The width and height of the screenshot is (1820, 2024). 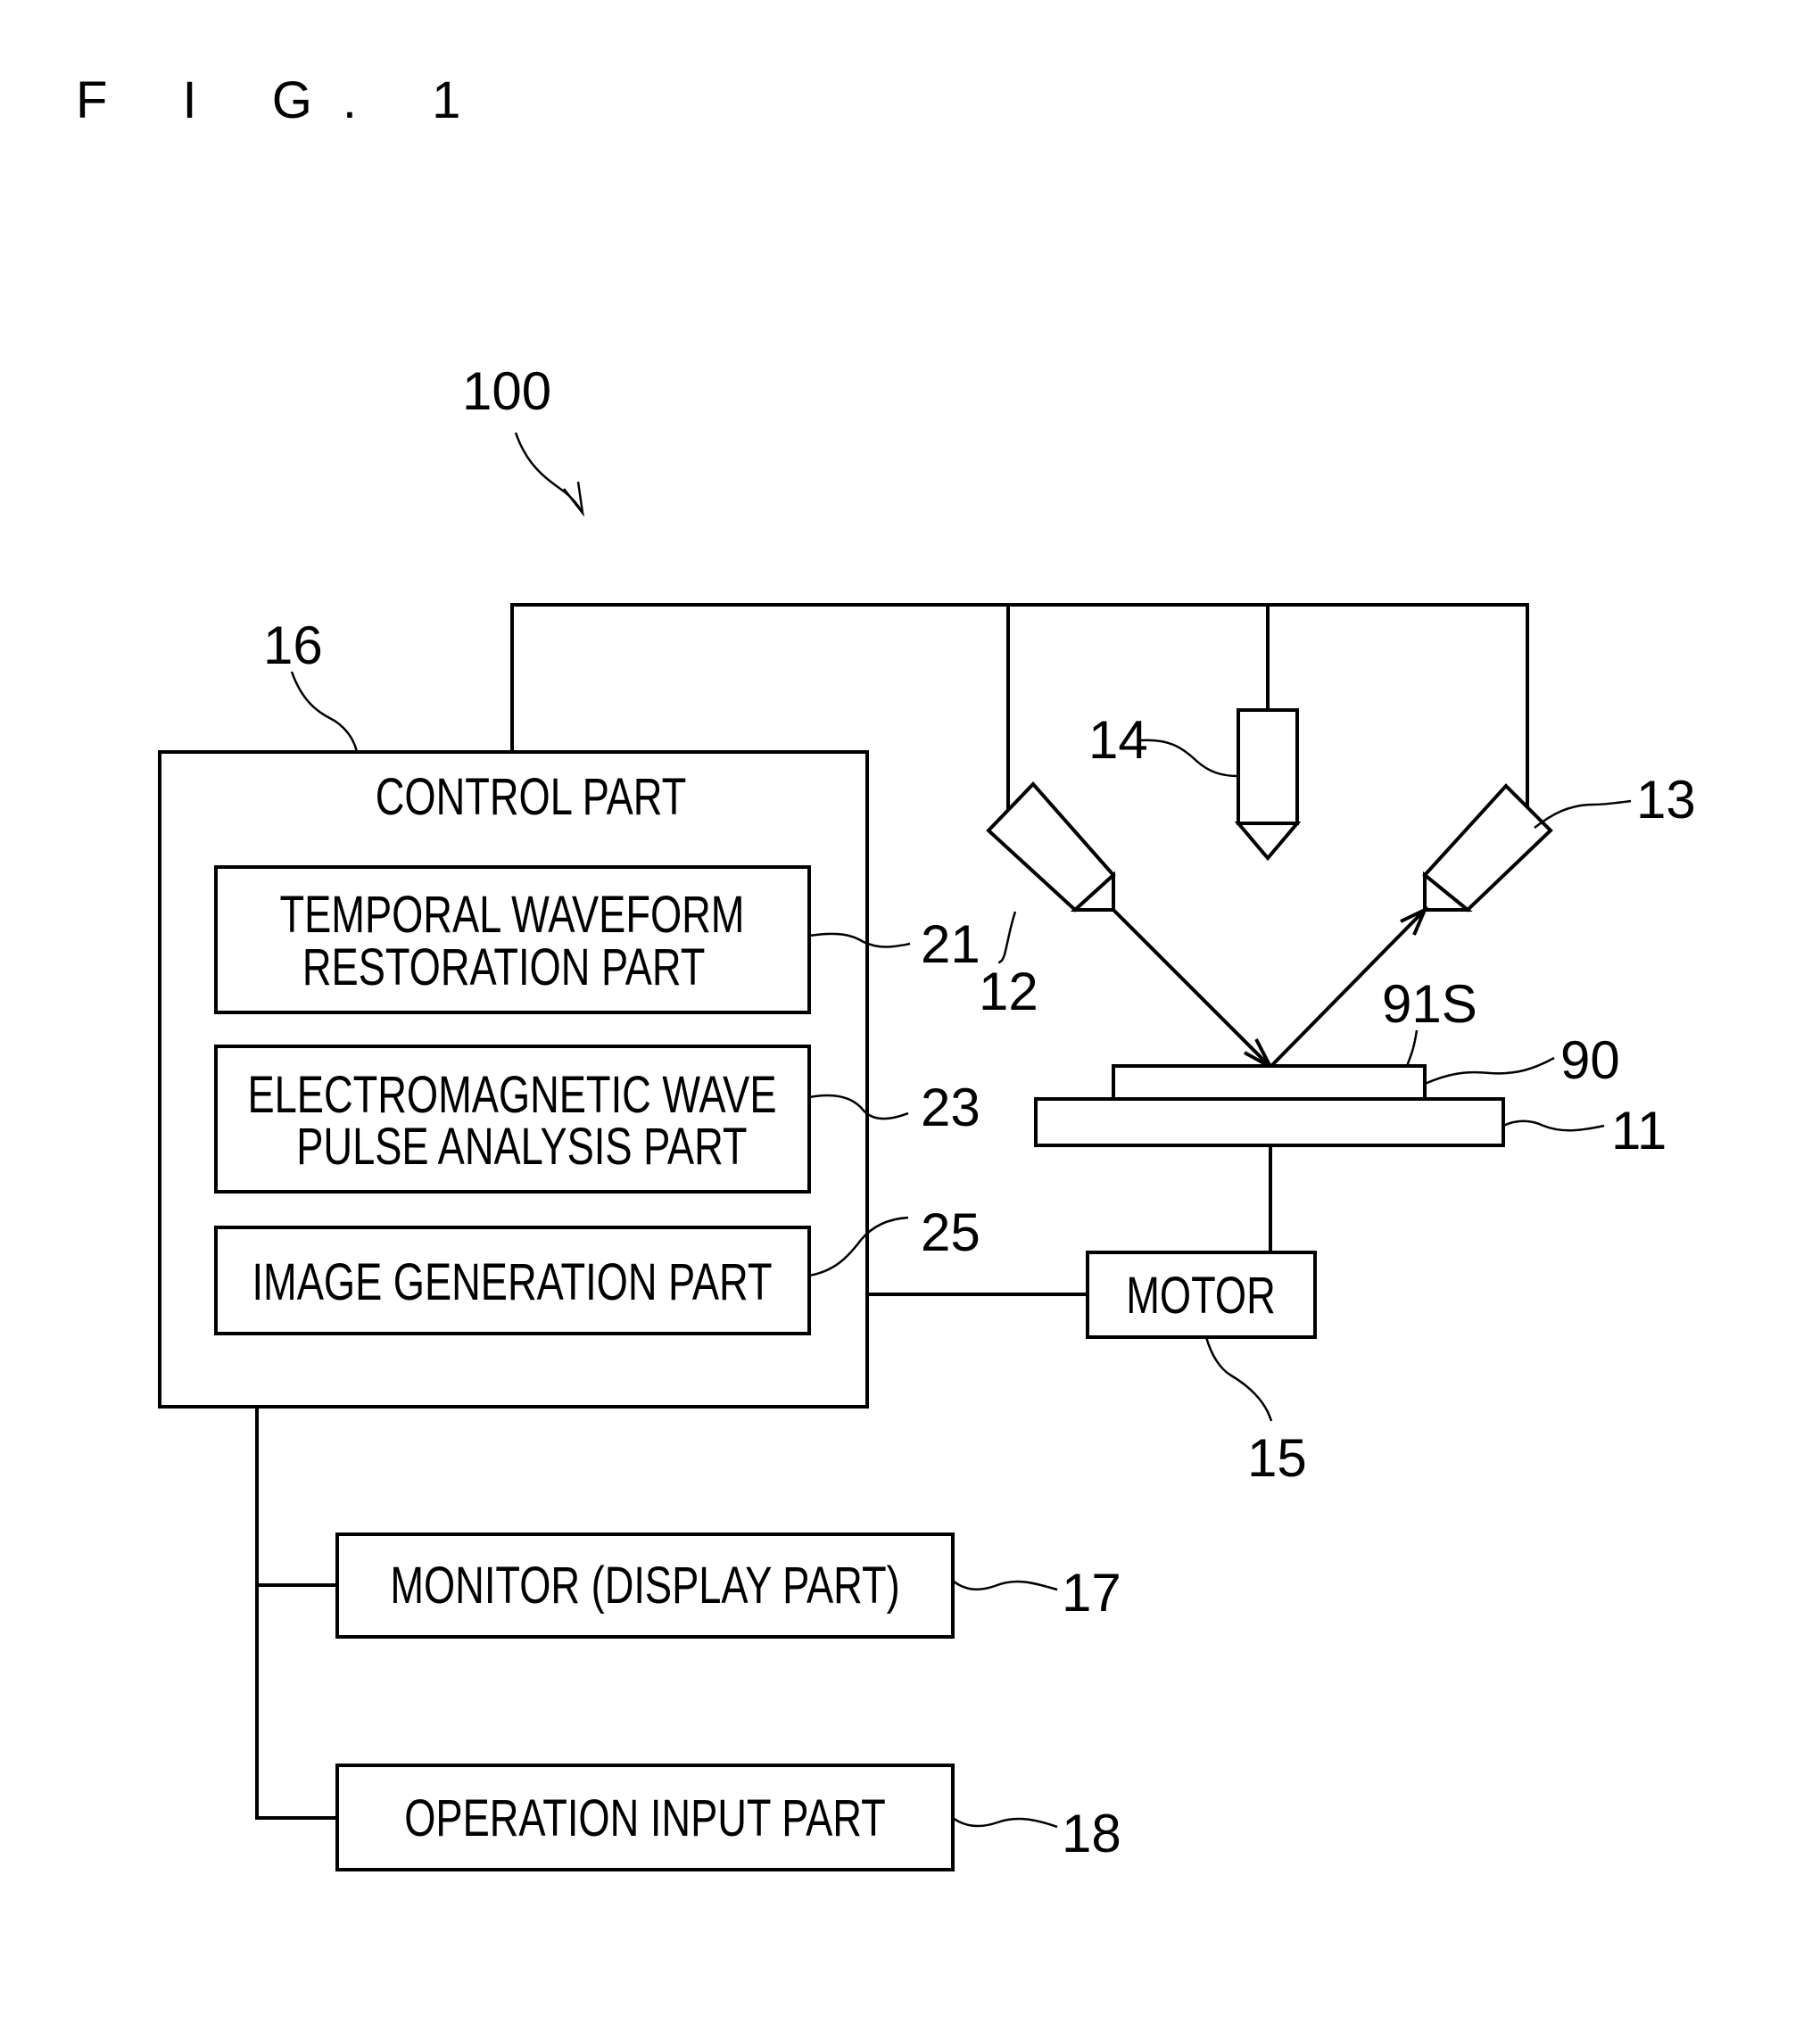 I want to click on ref-11: 11, so click(x=1639, y=1131).